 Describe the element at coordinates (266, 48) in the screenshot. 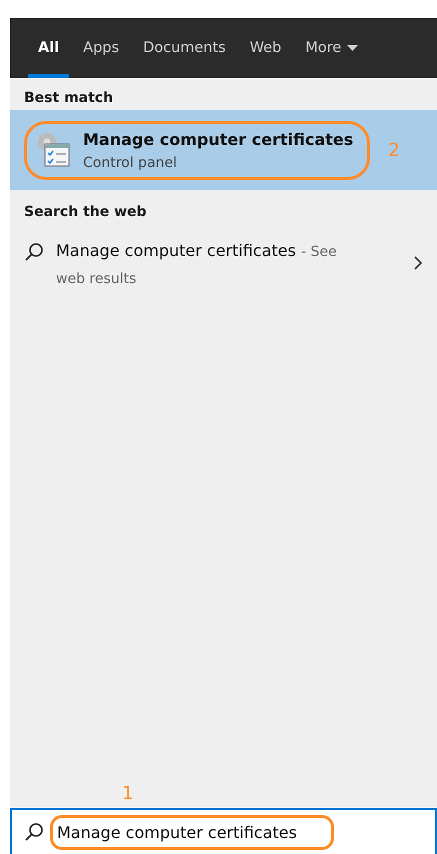

I see `tab: Web` at that location.